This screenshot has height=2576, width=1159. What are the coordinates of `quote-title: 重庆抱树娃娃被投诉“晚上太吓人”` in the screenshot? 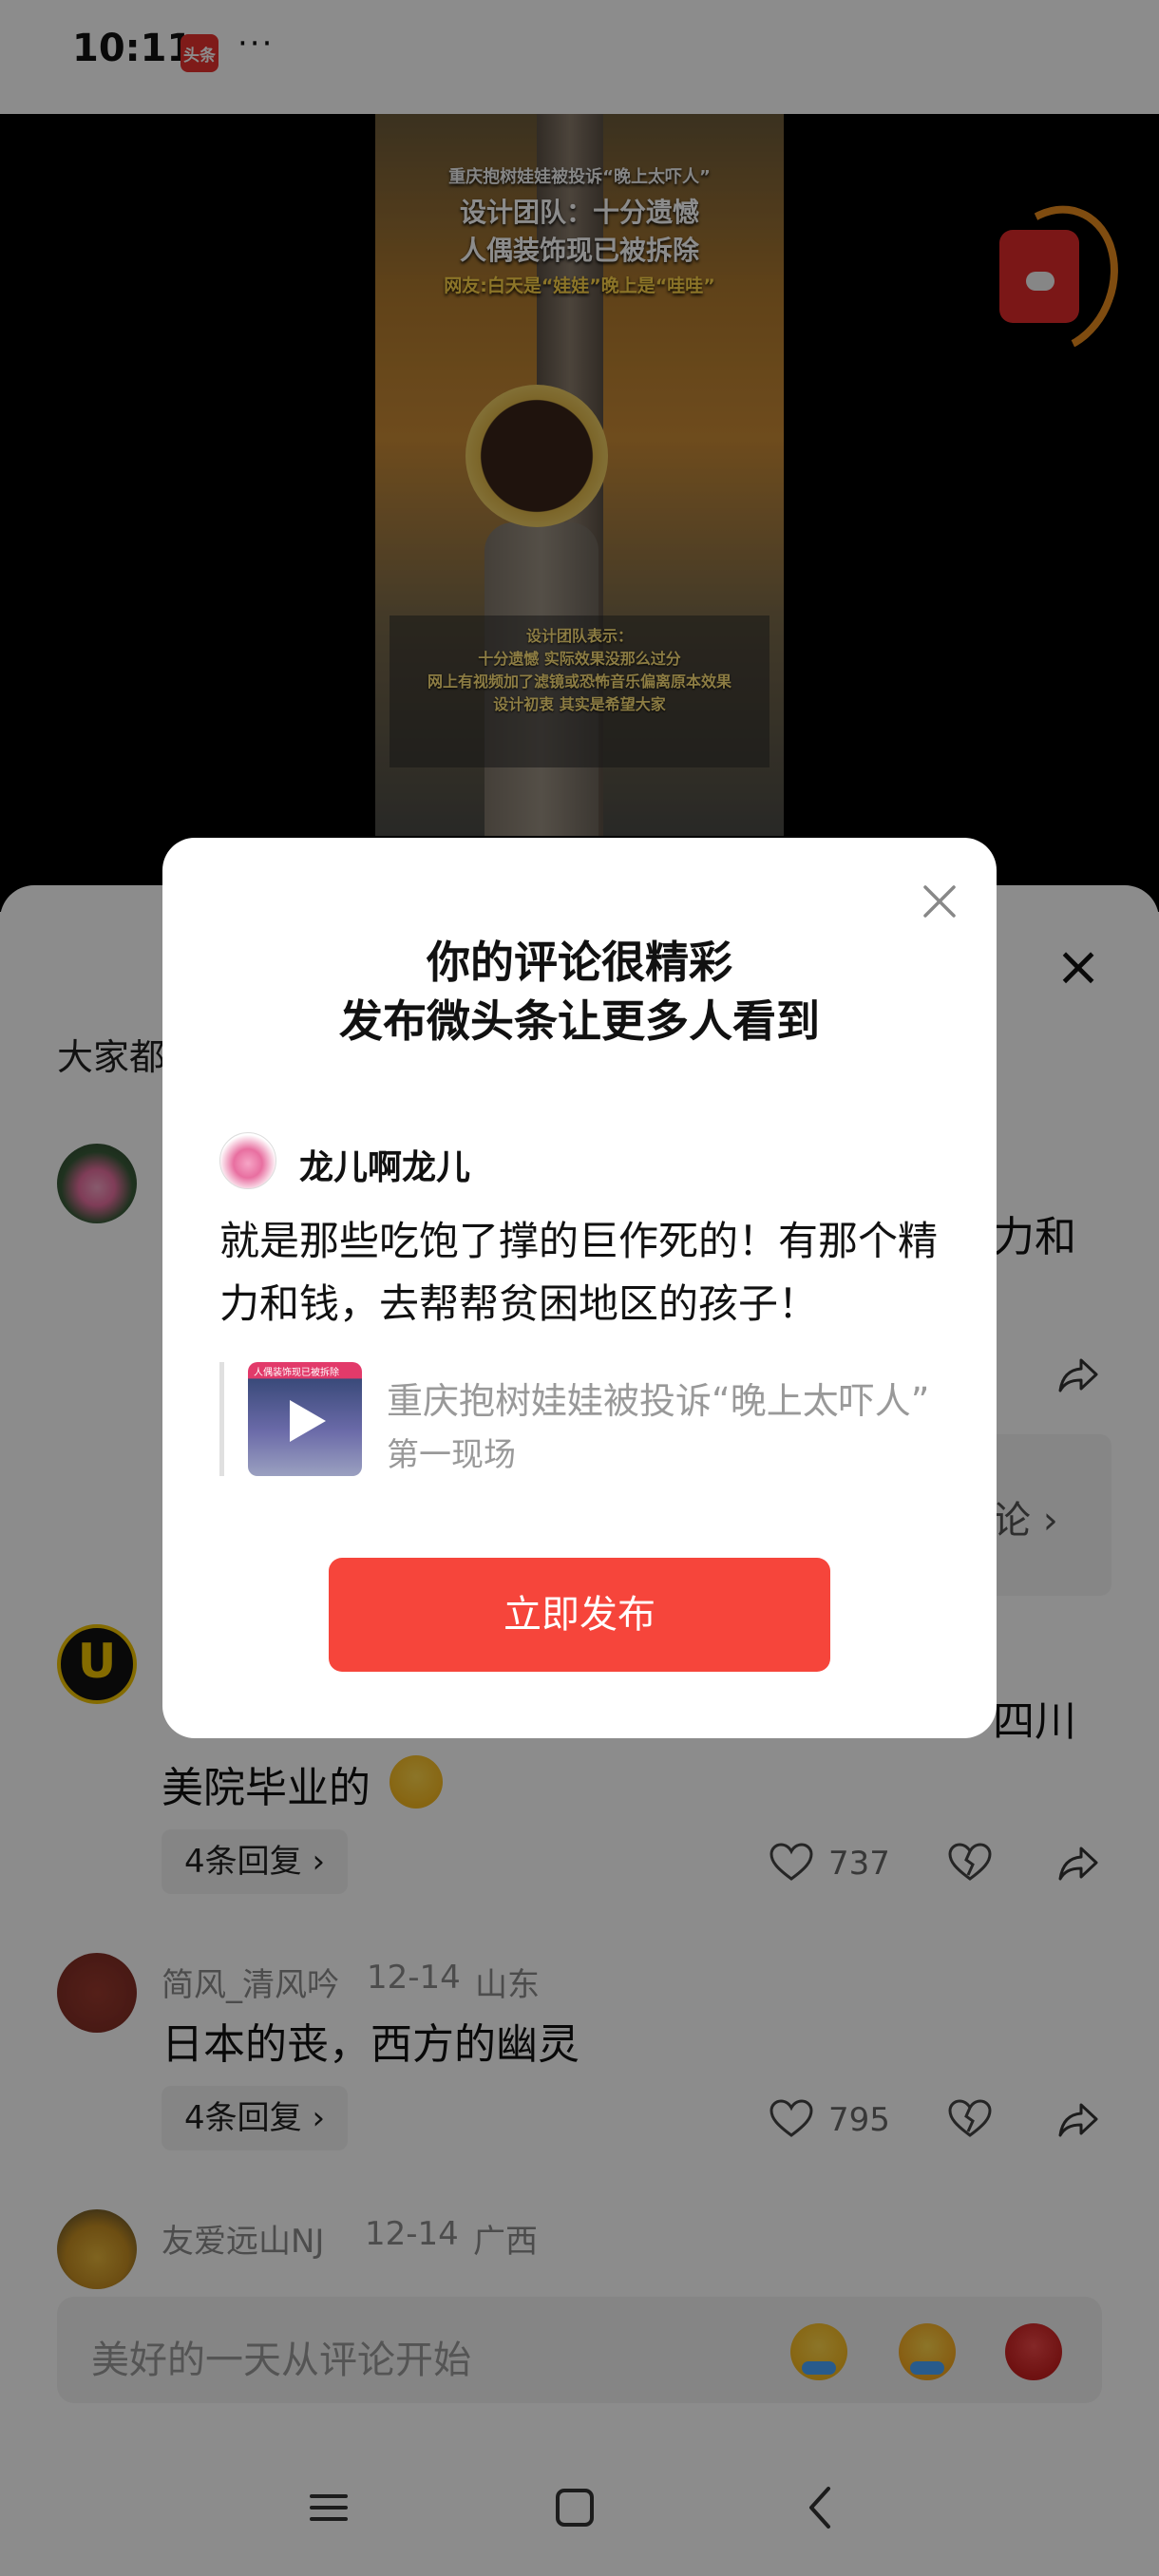 It's located at (658, 1401).